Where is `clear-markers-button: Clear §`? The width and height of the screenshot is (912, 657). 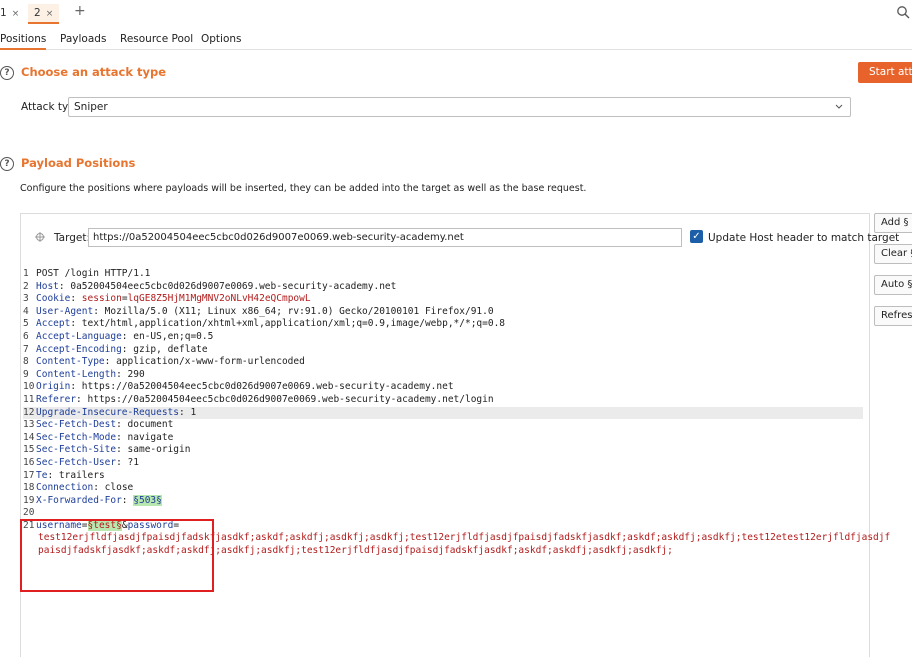 clear-markers-button: Clear § is located at coordinates (893, 254).